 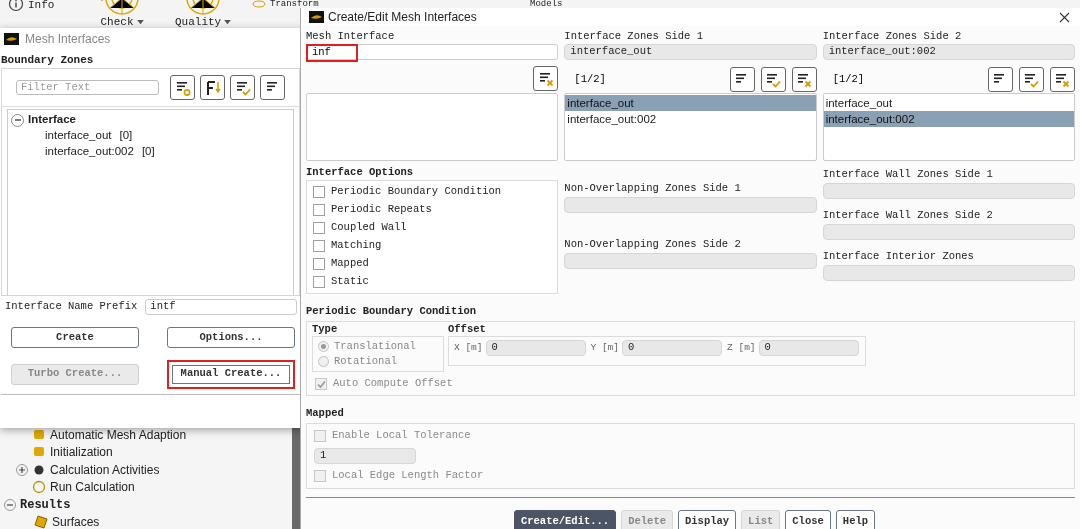 I want to click on ribbon-button: Quality, so click(x=198, y=22).